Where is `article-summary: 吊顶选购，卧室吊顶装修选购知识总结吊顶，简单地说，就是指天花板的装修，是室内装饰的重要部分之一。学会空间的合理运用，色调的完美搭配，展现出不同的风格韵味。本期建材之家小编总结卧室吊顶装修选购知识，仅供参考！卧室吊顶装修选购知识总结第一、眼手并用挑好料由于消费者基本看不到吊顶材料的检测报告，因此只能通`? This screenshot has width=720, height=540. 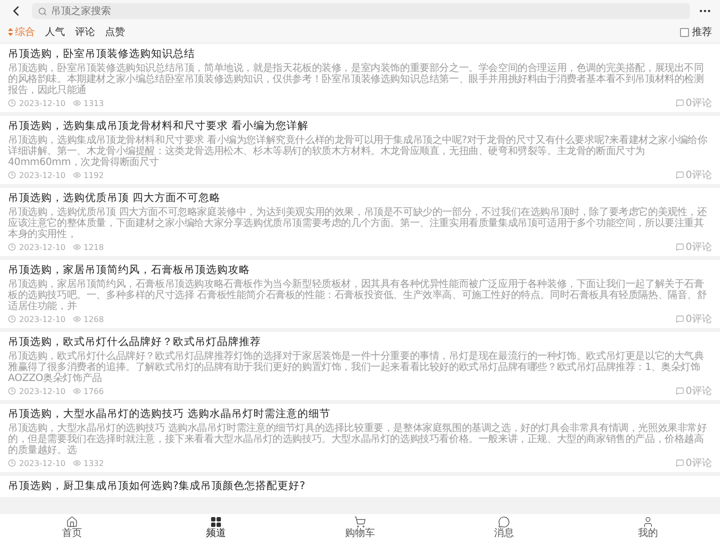 article-summary: 吊顶选购，卧室吊顶装修选购知识总结吊顶，简单地说，就是指天花板的装修，是室内装饰的重要部分之一。学会空间的合理运用，色调的完美搭配，展现出不同的风格韵味。本期建材之家小编总结卧室吊顶装修选购知识，仅供参考！卧室吊顶装修选购知识总结第一、眼手并用挑好料由于消费者基本看不到吊顶材料的检测报告，因此只能通 is located at coordinates (356, 79).